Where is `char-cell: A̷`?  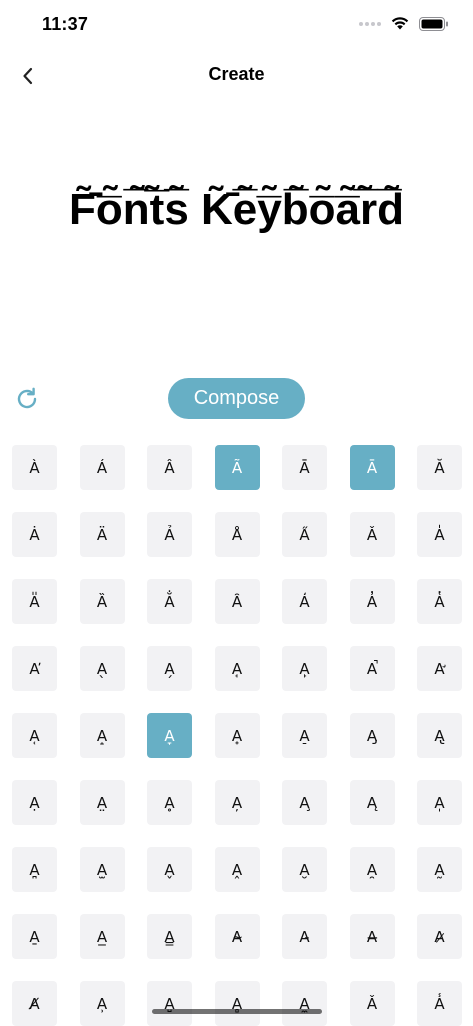 char-cell: A̷ is located at coordinates (439, 936).